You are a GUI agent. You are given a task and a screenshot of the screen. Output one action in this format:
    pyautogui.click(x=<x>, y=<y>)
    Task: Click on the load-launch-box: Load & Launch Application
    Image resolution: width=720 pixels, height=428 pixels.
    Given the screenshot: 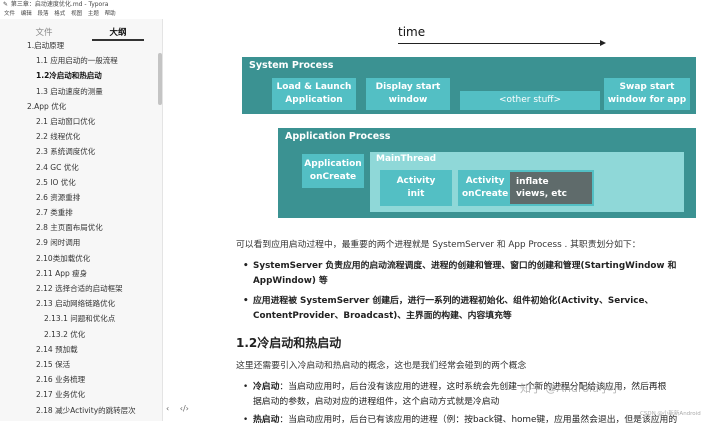 What is the action you would take?
    pyautogui.click(x=314, y=94)
    